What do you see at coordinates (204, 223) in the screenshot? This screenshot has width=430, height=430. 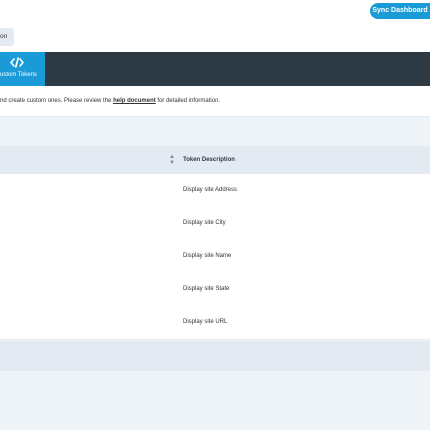 I see `token-description: Display site City` at bounding box center [204, 223].